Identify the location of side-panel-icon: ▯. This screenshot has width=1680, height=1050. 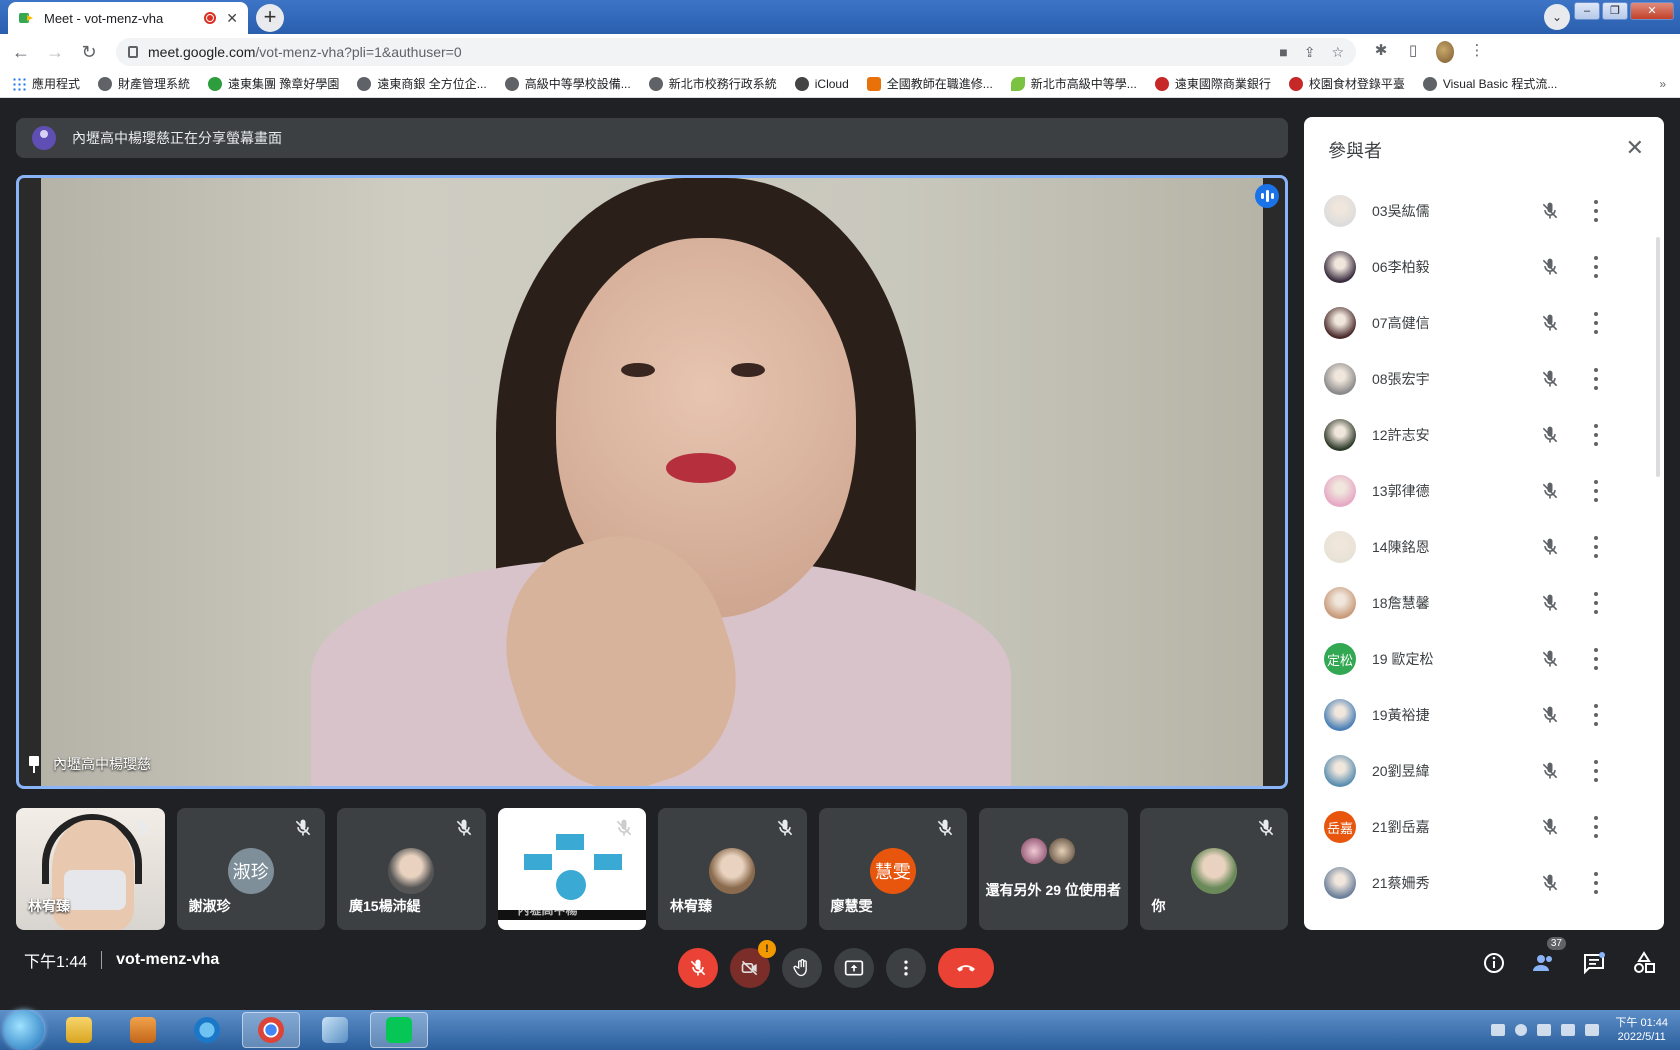
(1413, 52).